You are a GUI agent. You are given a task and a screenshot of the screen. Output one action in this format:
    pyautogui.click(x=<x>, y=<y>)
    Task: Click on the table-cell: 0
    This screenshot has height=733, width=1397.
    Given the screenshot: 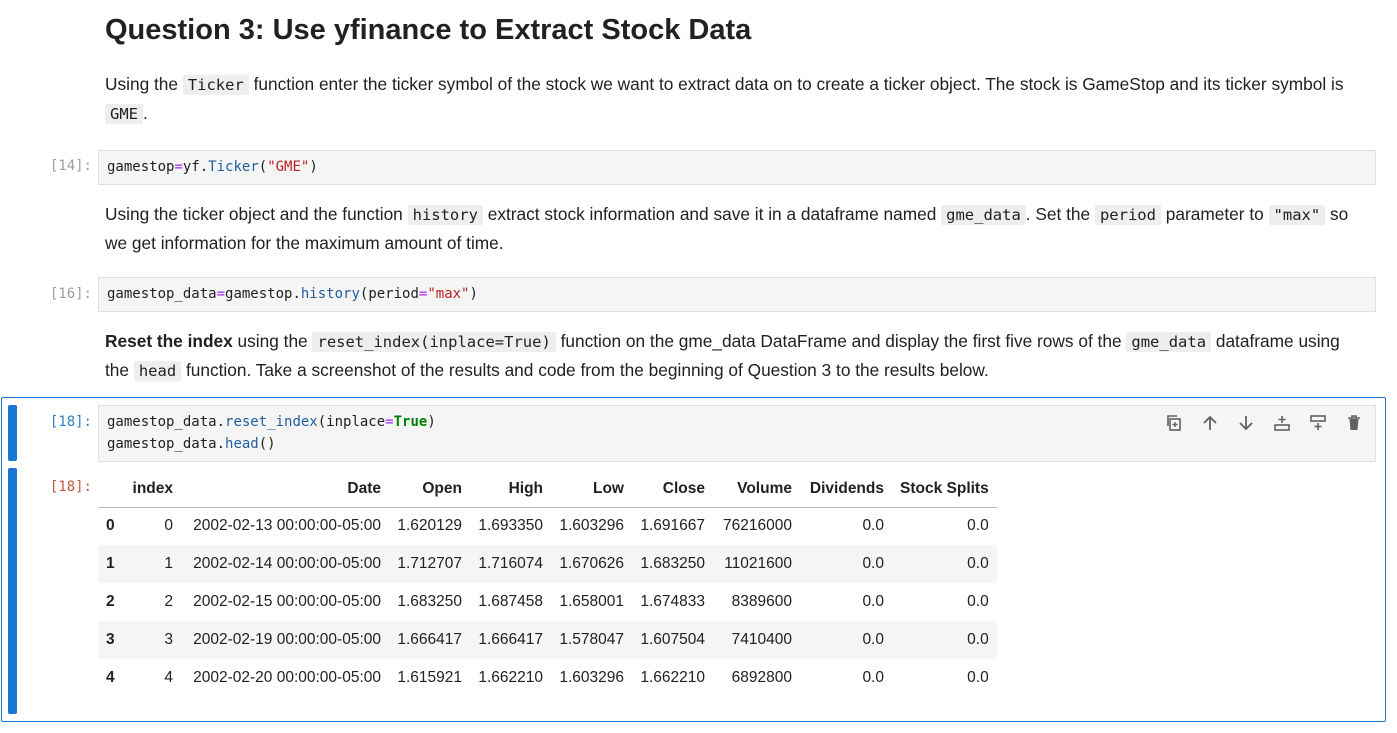 What is the action you would take?
    pyautogui.click(x=168, y=526)
    